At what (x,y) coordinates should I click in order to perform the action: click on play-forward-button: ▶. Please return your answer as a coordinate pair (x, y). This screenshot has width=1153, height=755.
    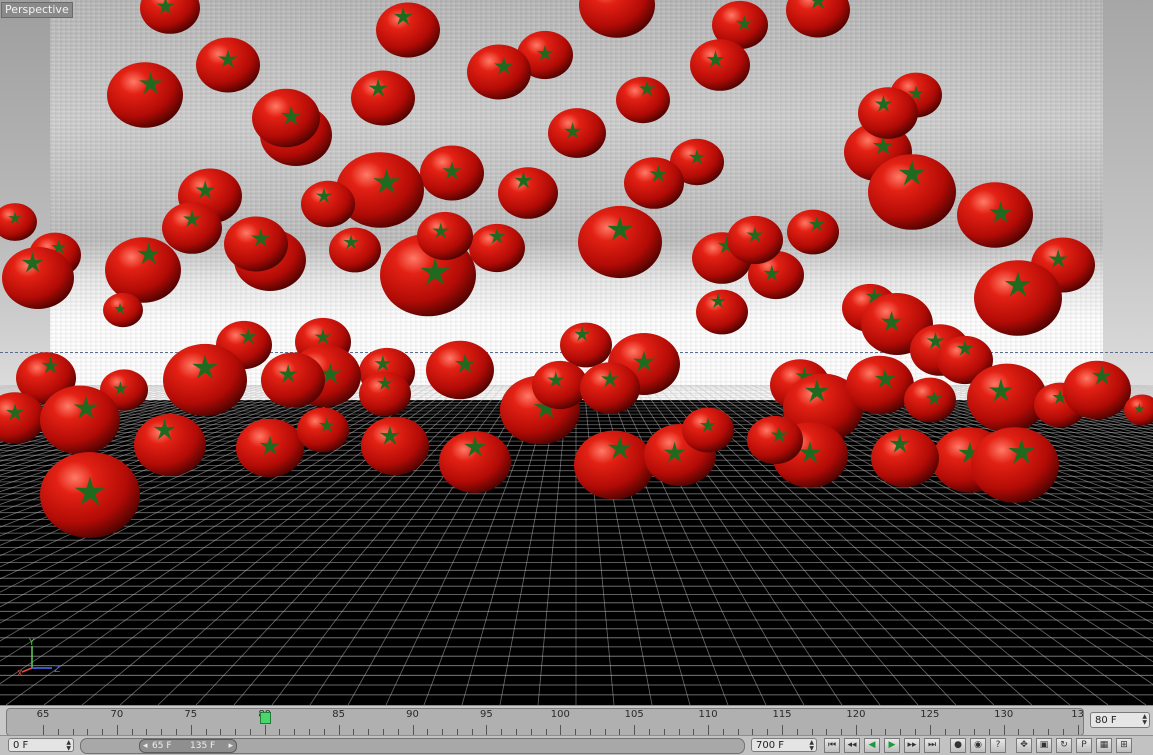
    Looking at the image, I should click on (892, 745).